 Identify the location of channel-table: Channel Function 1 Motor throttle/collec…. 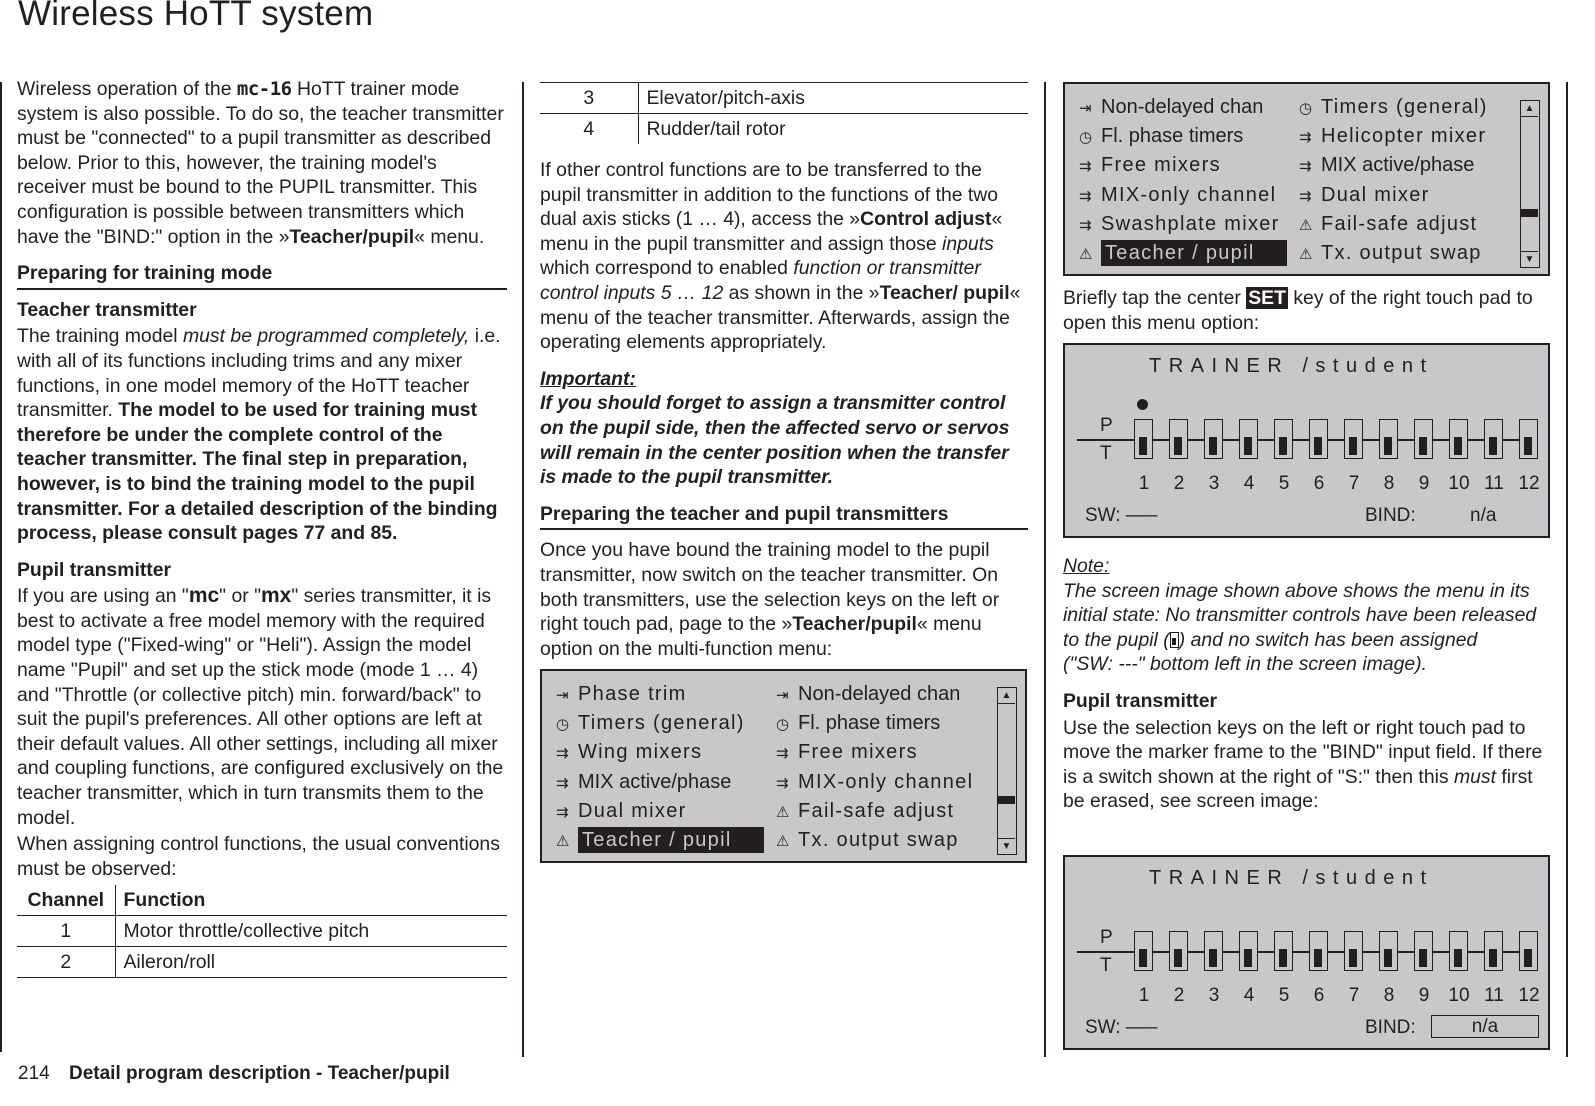
(262, 932).